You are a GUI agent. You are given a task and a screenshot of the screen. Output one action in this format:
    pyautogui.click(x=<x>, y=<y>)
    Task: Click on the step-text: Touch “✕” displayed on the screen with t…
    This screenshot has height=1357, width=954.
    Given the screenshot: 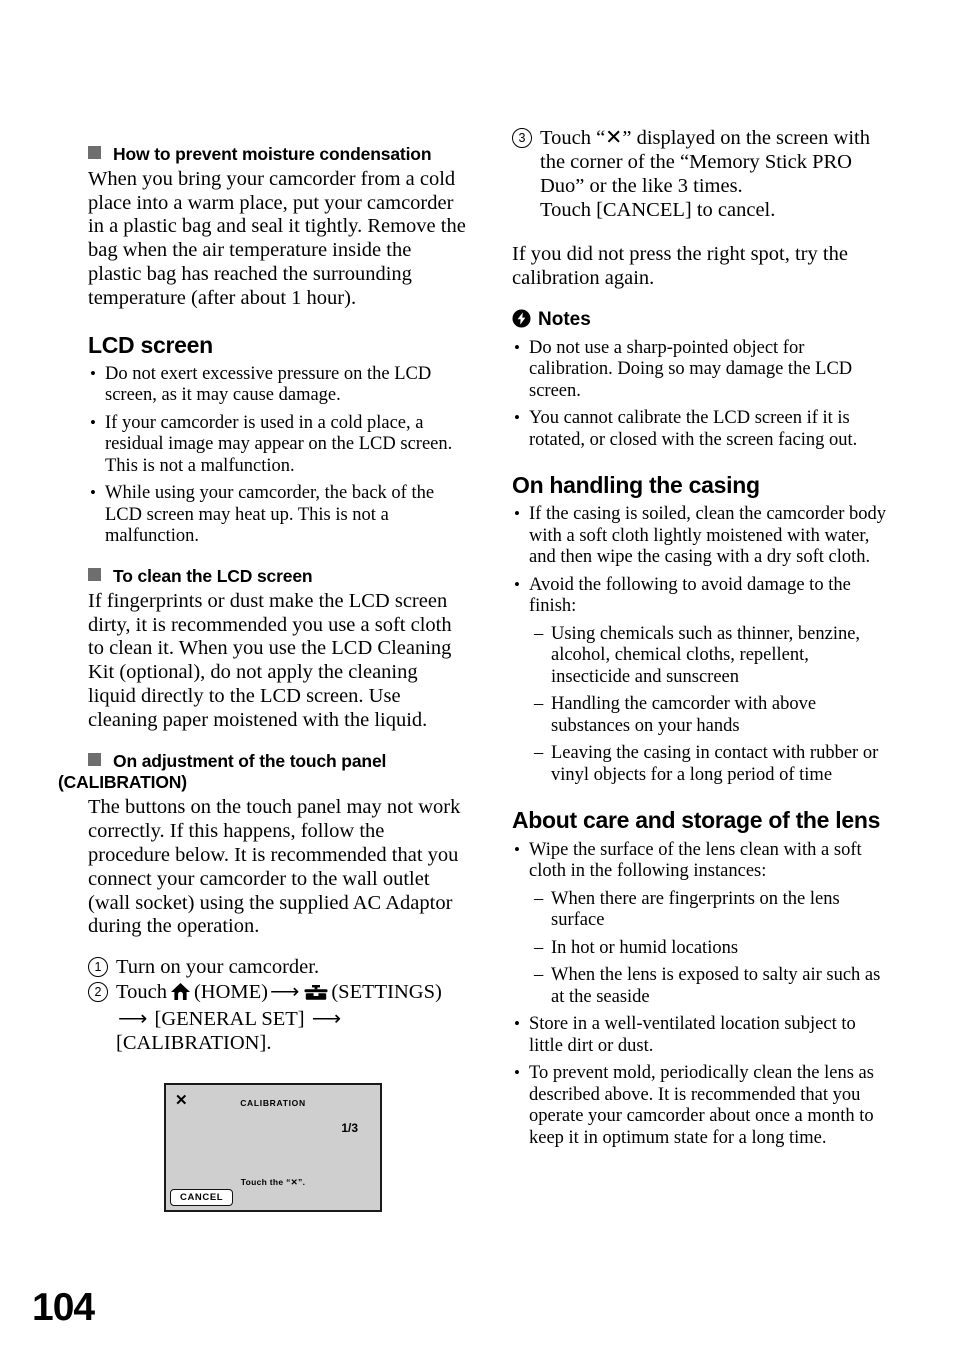 What is the action you would take?
    pyautogui.click(x=705, y=162)
    